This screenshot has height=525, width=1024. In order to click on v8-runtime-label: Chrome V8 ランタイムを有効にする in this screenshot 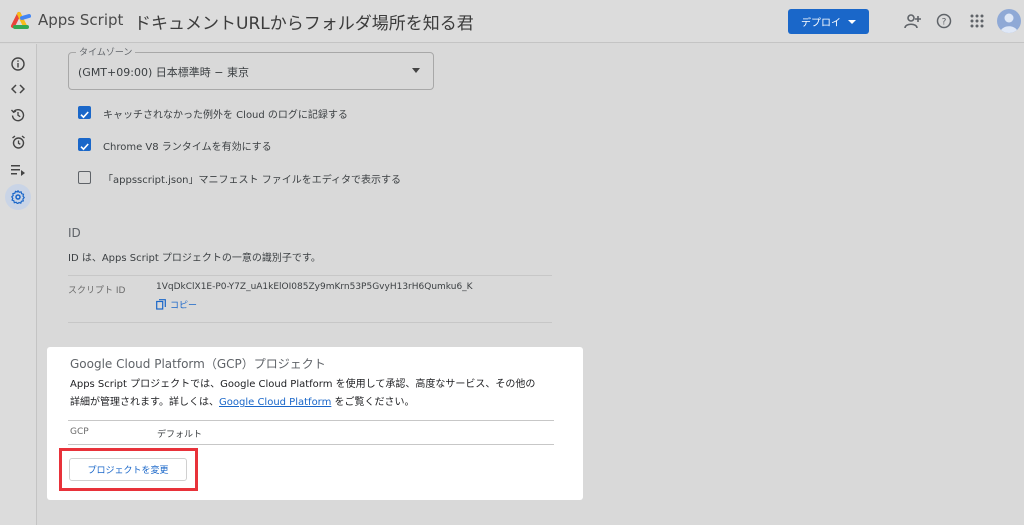, I will do `click(187, 147)`.